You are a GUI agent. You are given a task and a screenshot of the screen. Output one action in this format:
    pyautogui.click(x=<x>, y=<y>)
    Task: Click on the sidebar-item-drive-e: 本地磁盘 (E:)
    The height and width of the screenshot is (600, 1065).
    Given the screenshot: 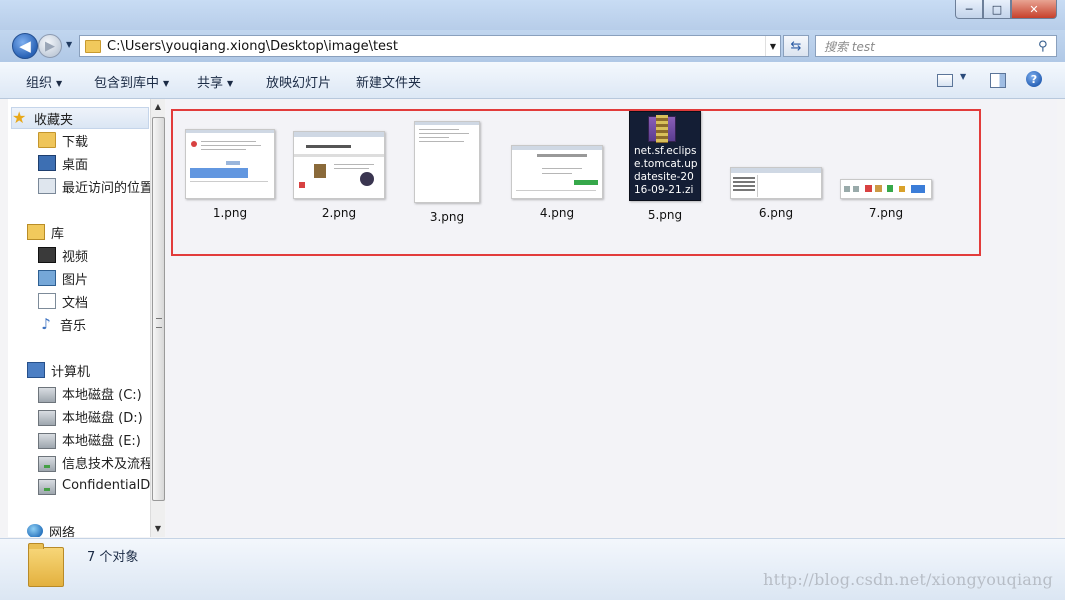 What is the action you would take?
    pyautogui.click(x=89, y=439)
    